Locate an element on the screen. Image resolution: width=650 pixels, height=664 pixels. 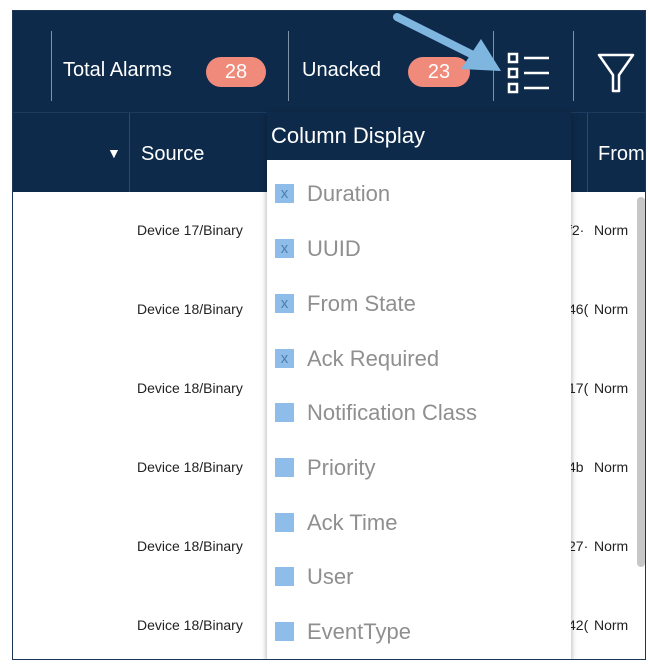
column-option-eventtype: EventType is located at coordinates (420, 634).